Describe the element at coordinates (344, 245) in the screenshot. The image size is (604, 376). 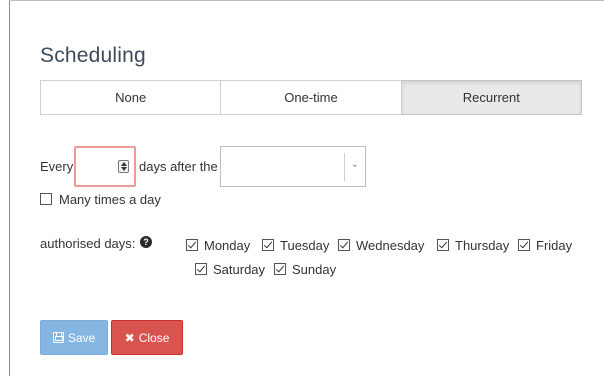
I see `day-wednesday-checkbox` at that location.